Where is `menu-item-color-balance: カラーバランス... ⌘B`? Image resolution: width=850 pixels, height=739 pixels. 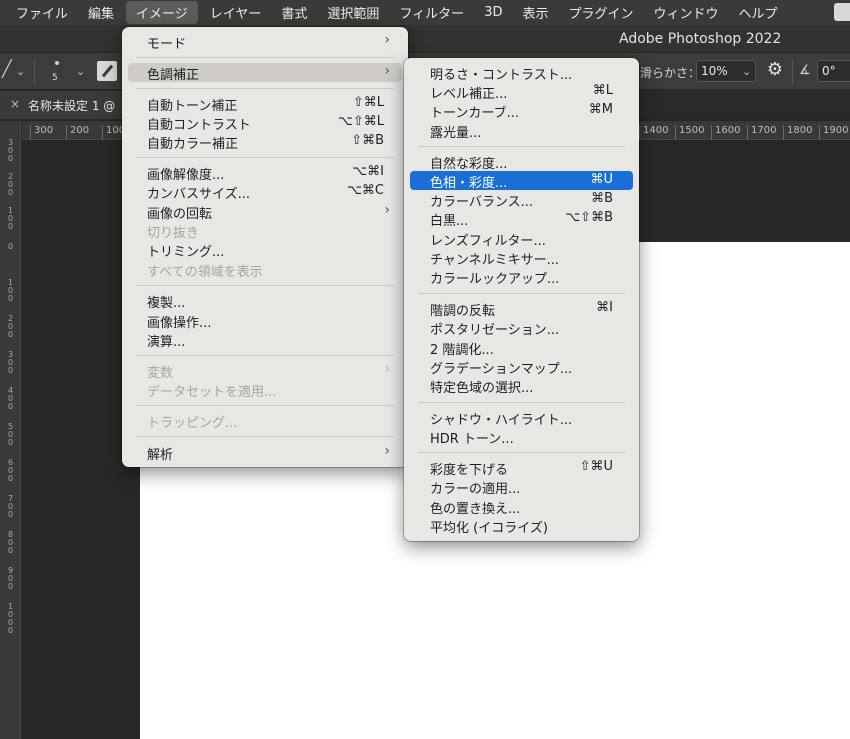
menu-item-color-balance: カラーバランス... ⌘B is located at coordinates (521, 200).